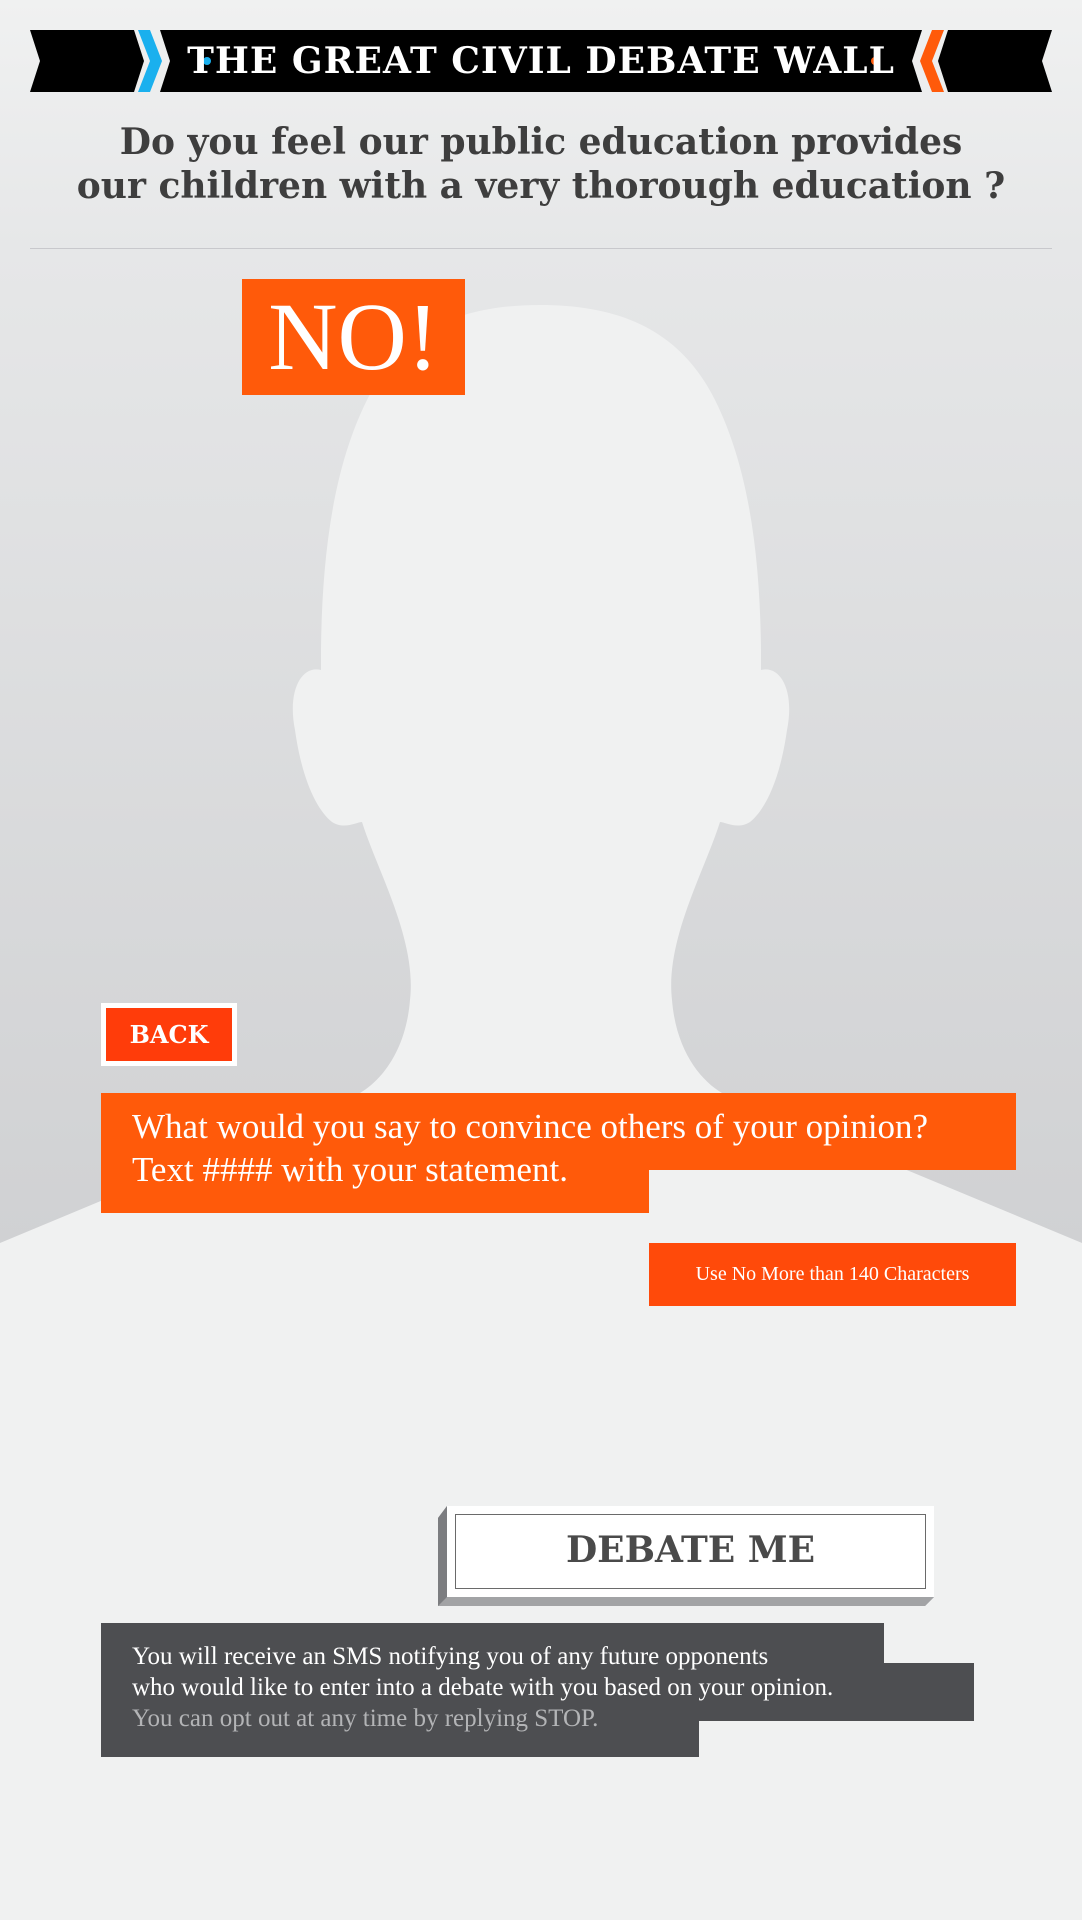  I want to click on character-limit-note: Use No More than 140 Characters, so click(832, 1274).